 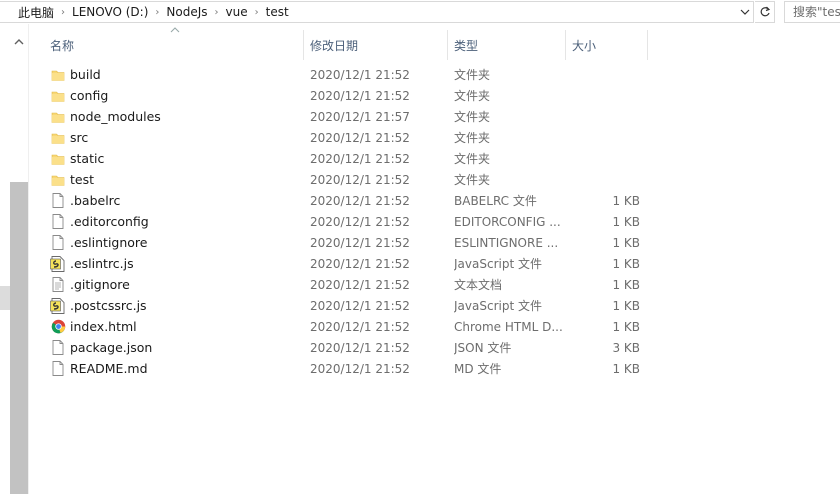 What do you see at coordinates (79, 137) in the screenshot?
I see `file-name: src` at bounding box center [79, 137].